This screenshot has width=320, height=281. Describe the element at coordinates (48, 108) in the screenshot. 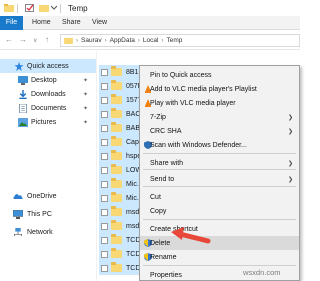

I see `nav-item-documents: Documents ✦` at that location.